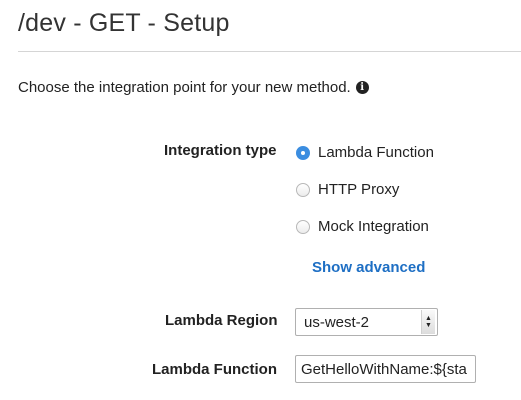 The width and height of the screenshot is (521, 400). I want to click on lambda-region-value: us-west-2, so click(337, 322).